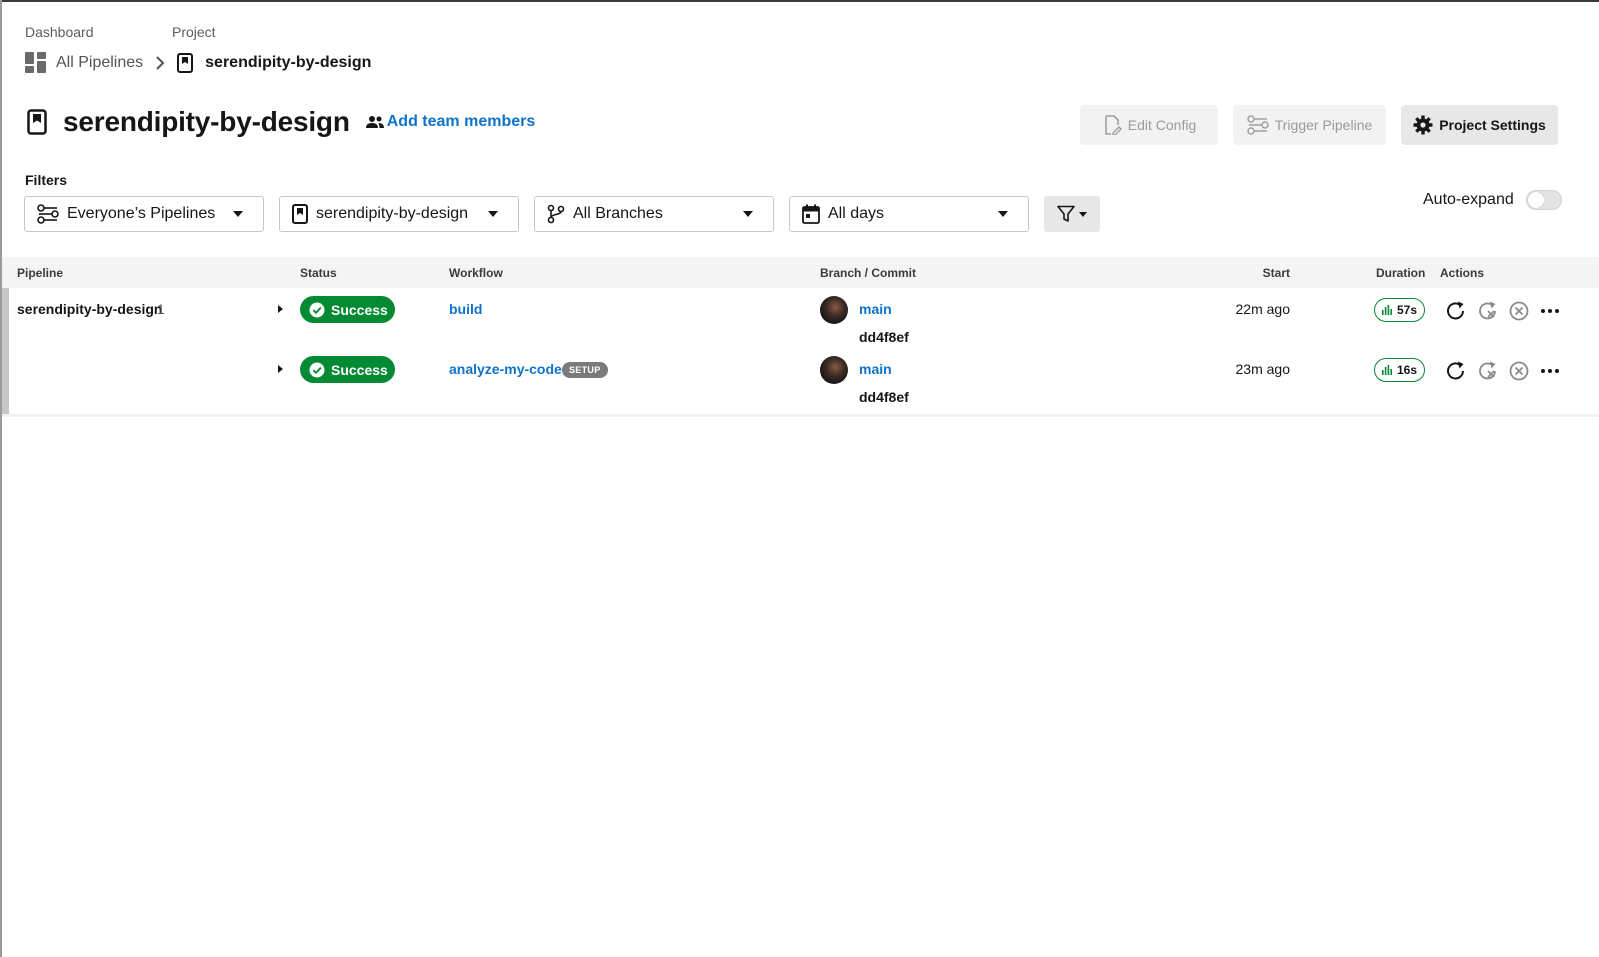 Image resolution: width=1599 pixels, height=957 pixels. I want to click on pipelines-filter-dropdown: Everyone’s Pipelines, so click(144, 214).